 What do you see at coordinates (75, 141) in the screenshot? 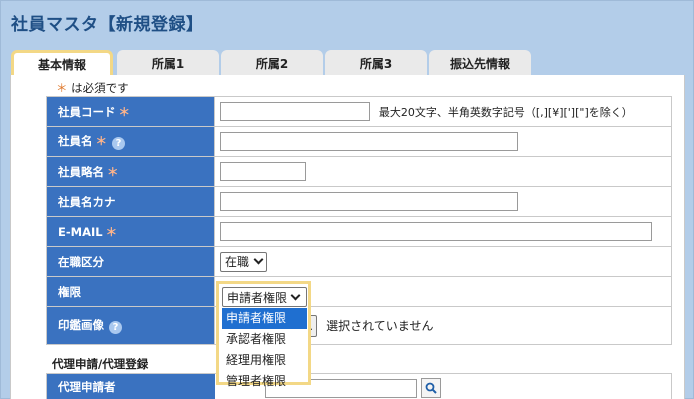
I see `employee-name-label-text: 社員名` at bounding box center [75, 141].